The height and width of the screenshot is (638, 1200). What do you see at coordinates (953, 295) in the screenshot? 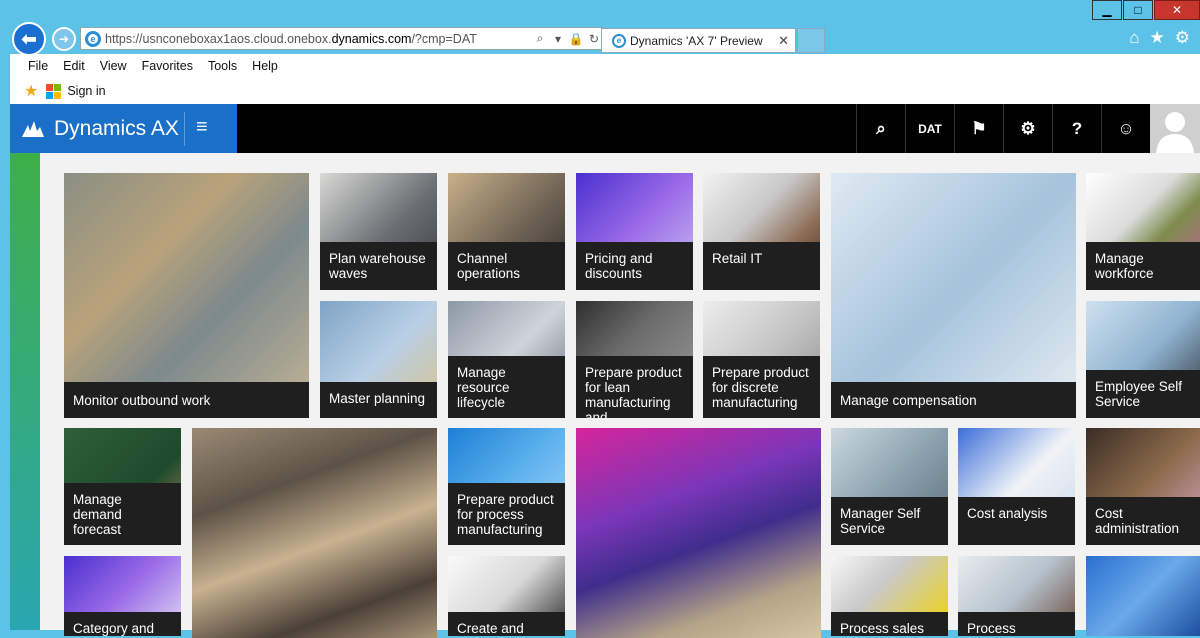
I see `workspace-tile: Manage compensation` at bounding box center [953, 295].